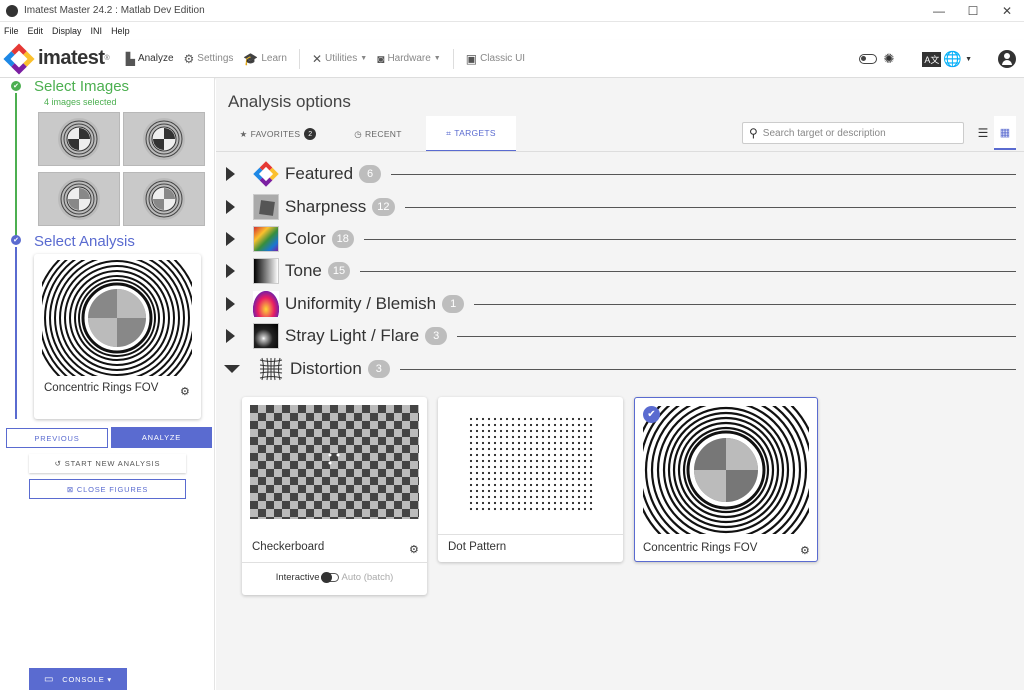  What do you see at coordinates (120, 31) in the screenshot?
I see `menu-help: Help` at bounding box center [120, 31].